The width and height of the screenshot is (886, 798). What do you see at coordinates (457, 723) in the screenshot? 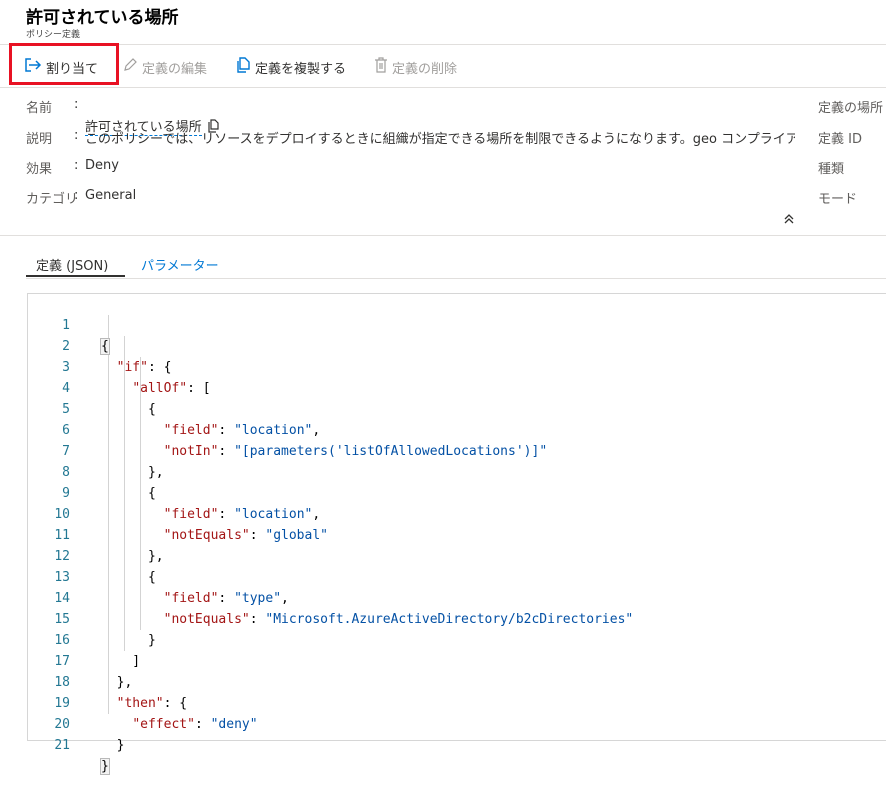
I see `code-line: 20 }` at bounding box center [457, 723].